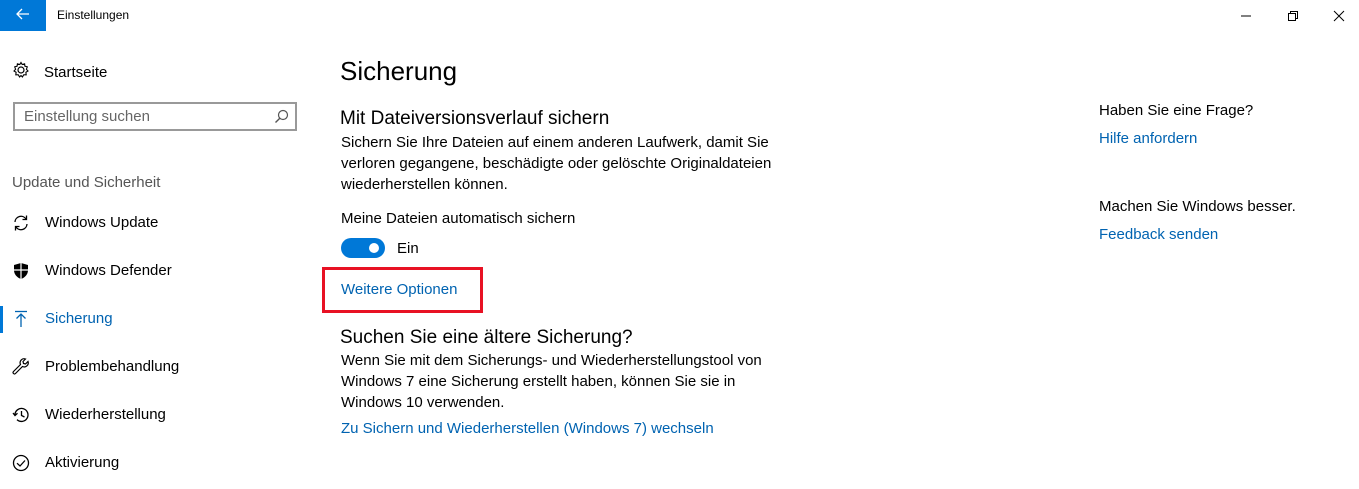  What do you see at coordinates (21, 319) in the screenshot?
I see `backup-arrow-icon` at bounding box center [21, 319].